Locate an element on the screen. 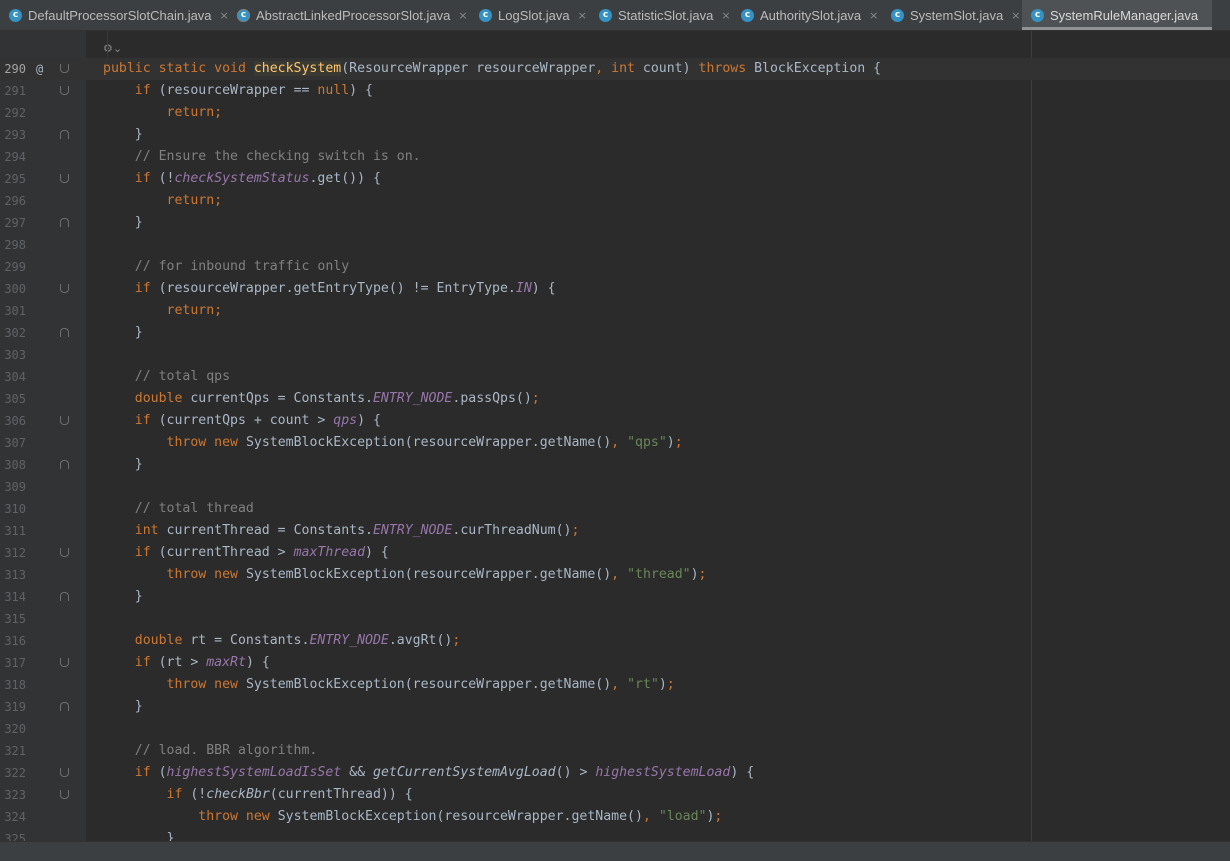  code-line: 295 if (!checkSystemStatus.get()) { is located at coordinates (615, 179).